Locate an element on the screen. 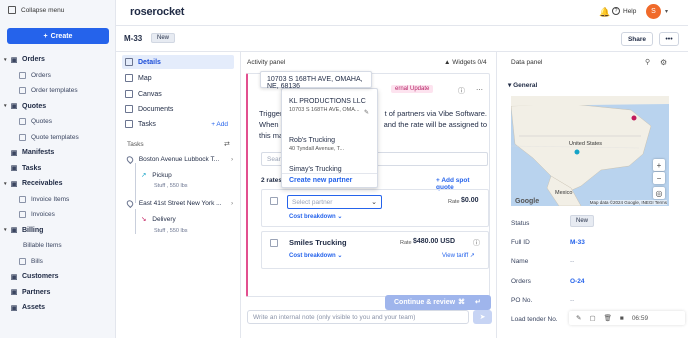  field-label: Orders is located at coordinates (521, 281).